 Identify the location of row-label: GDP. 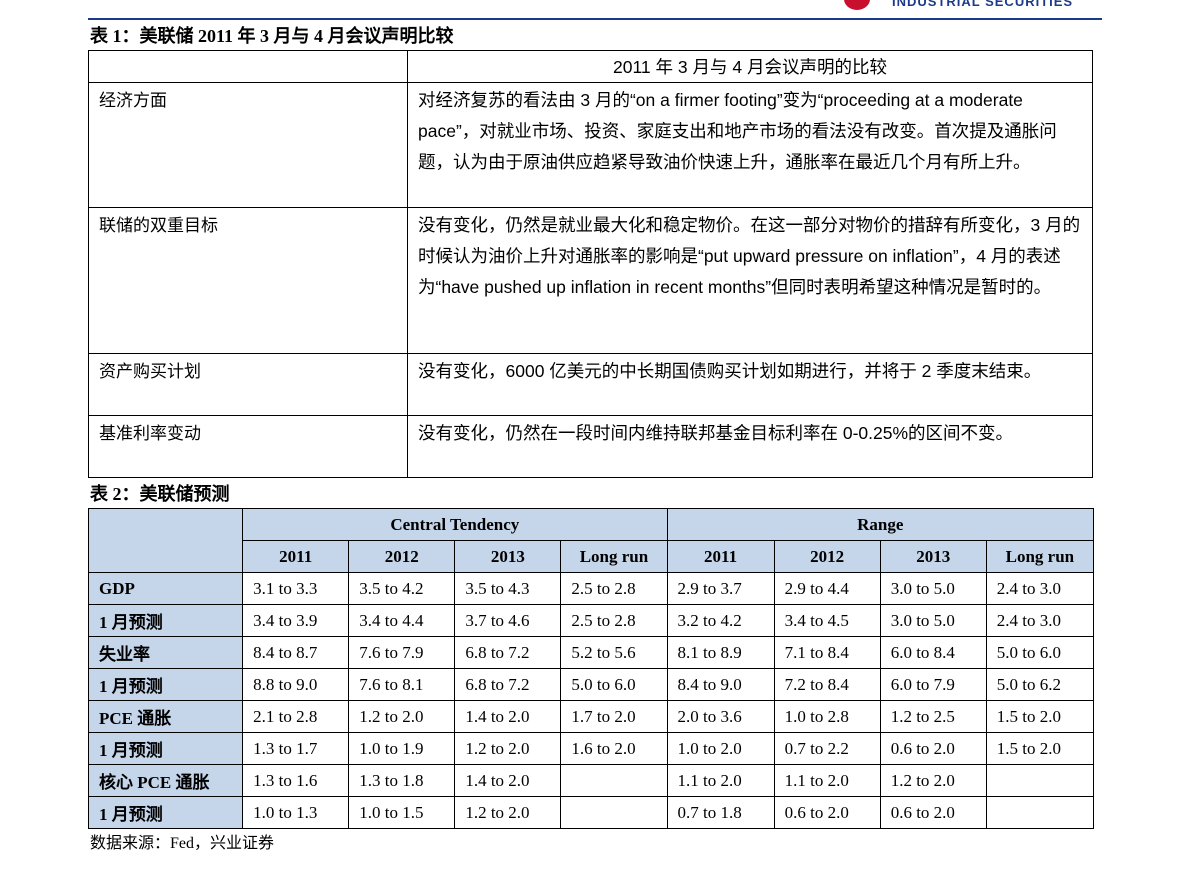
(165, 588).